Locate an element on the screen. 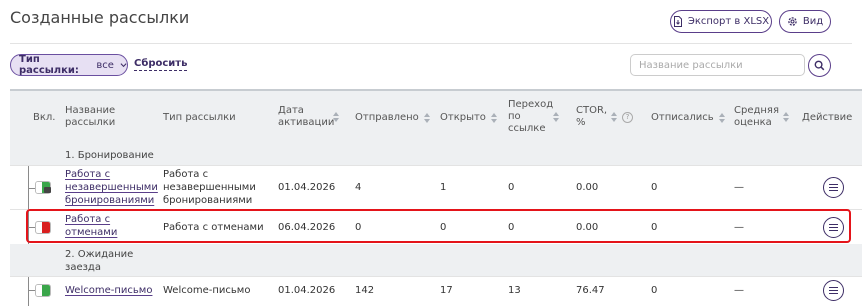  col-enabled: Вкл. is located at coordinates (44, 117).